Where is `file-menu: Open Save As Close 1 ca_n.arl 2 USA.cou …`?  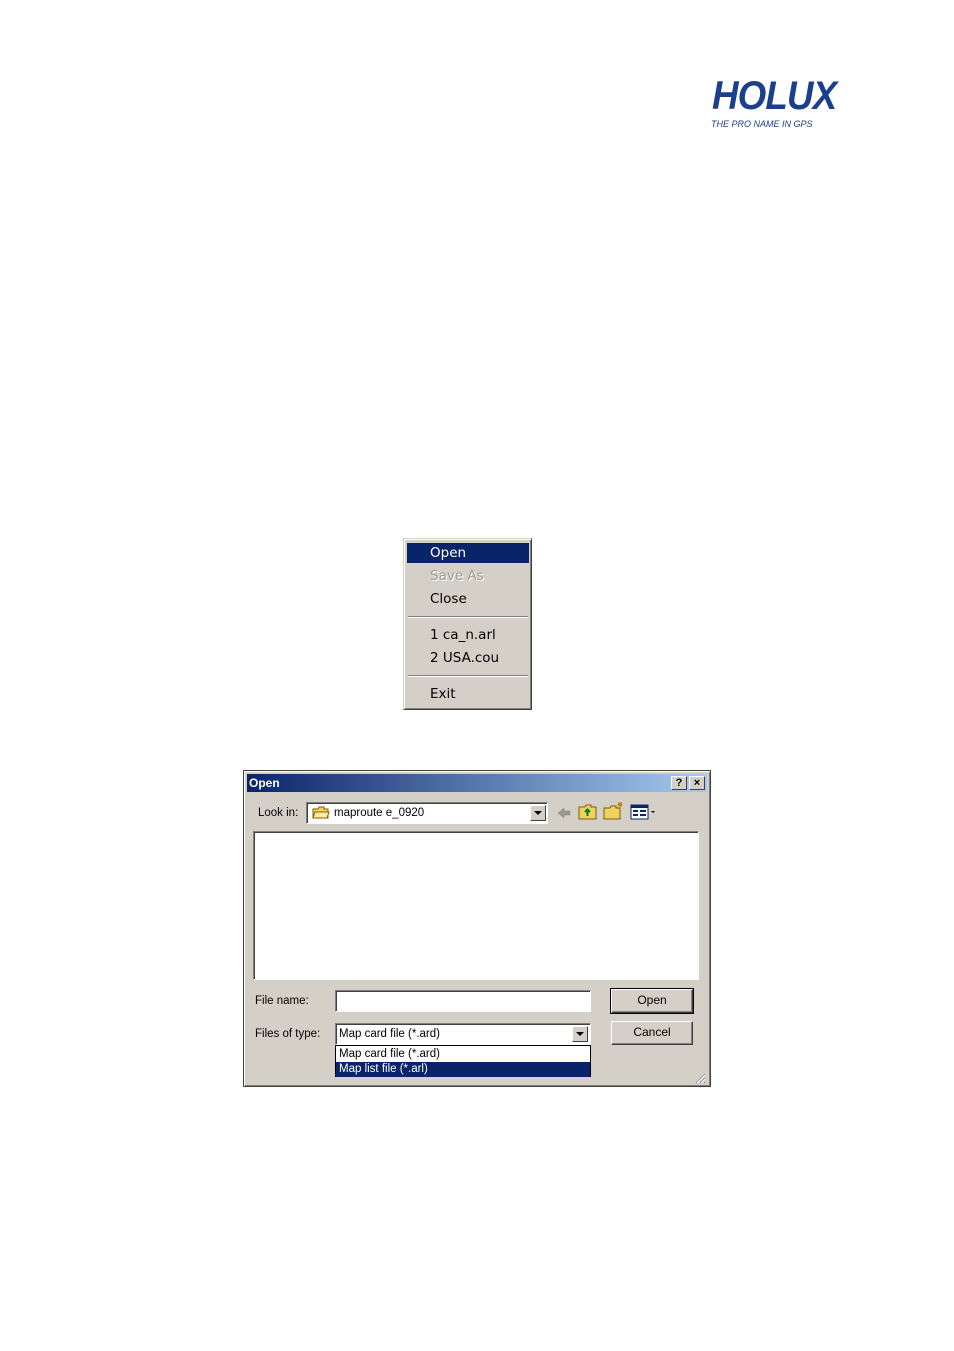 file-menu: Open Save As Close 1 ca_n.arl 2 USA.cou … is located at coordinates (467, 624).